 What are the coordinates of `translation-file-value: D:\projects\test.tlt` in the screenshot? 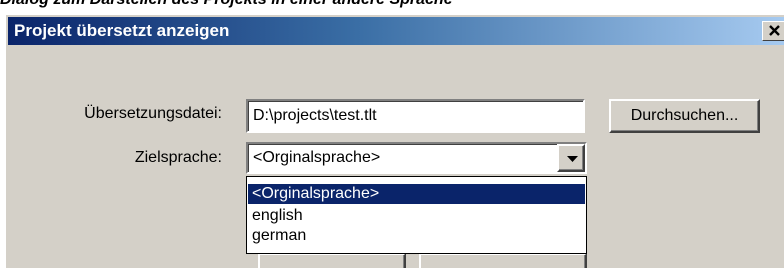 It's located at (315, 115).